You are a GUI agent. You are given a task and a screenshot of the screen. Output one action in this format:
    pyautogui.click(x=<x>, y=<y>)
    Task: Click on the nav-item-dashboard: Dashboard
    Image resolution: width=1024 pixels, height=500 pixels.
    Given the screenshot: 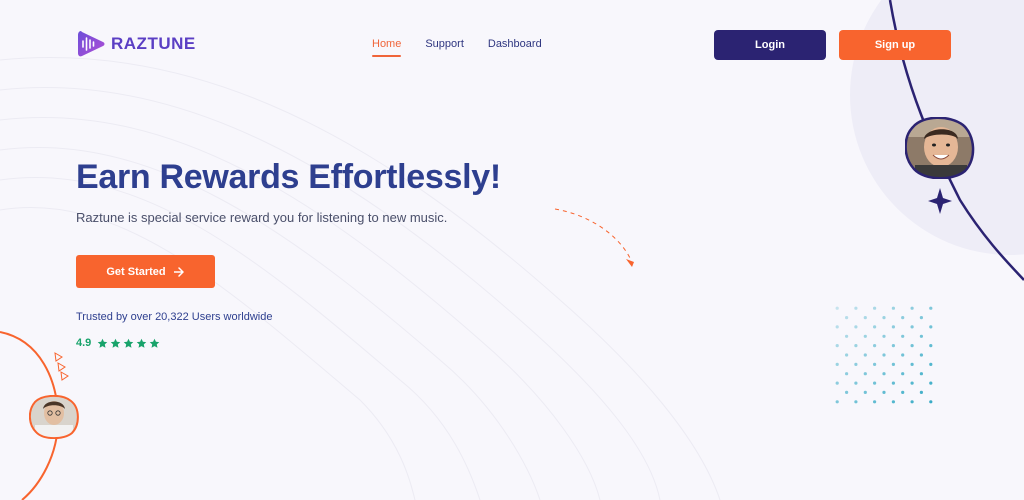 What is the action you would take?
    pyautogui.click(x=515, y=44)
    